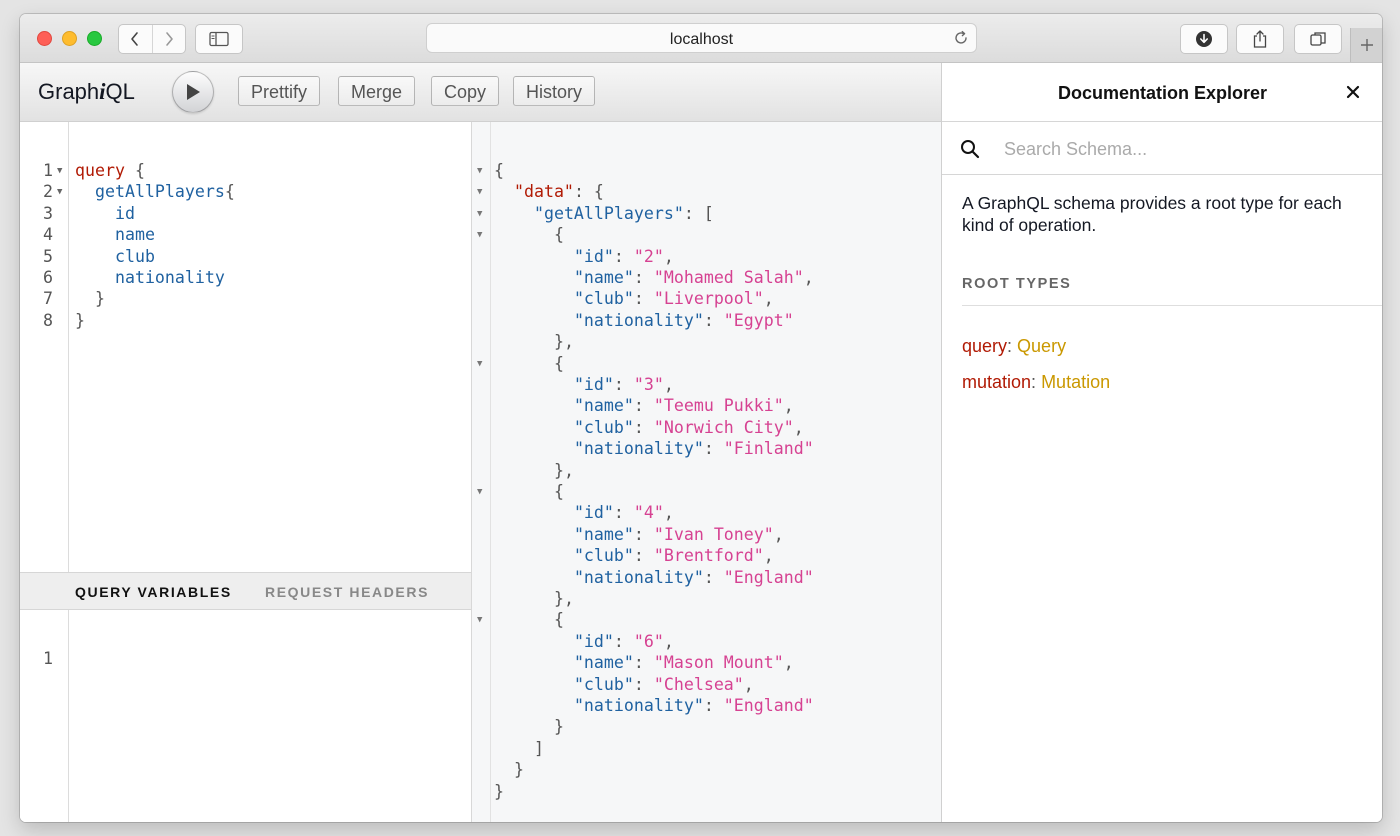 The image size is (1400, 836). Describe the element at coordinates (279, 91) in the screenshot. I see `prettify-button: Prettify` at that location.